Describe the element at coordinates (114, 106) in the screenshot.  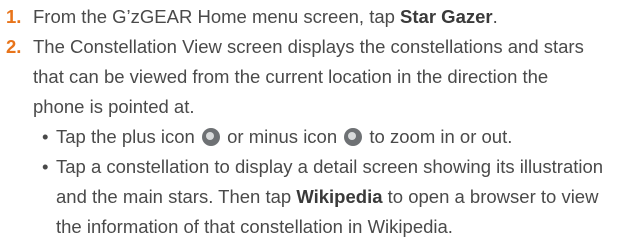
I see `step-text-line: phone is pointed at.` at that location.